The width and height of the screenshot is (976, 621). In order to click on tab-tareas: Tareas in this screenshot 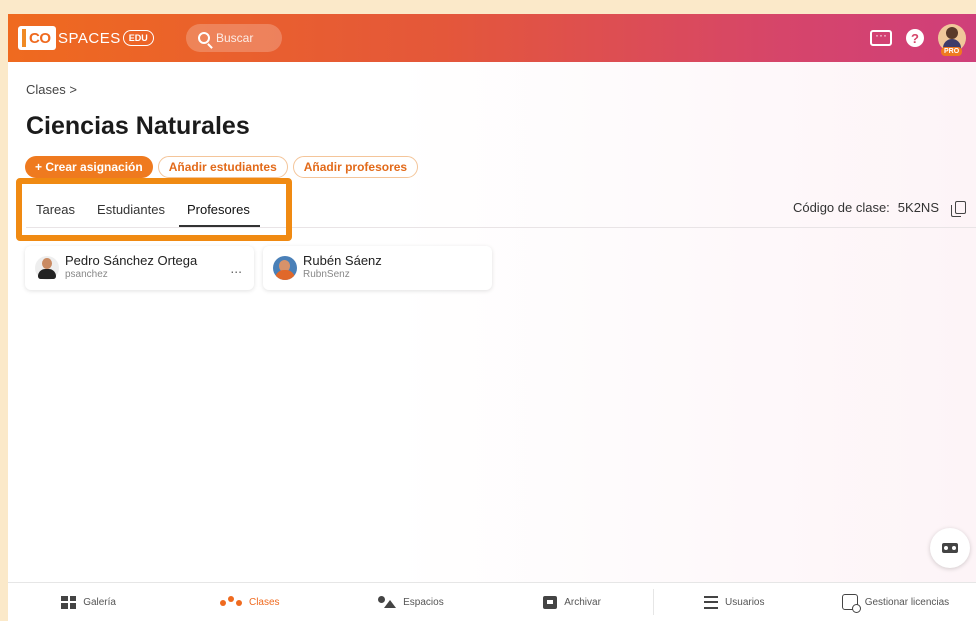, I will do `click(55, 214)`.